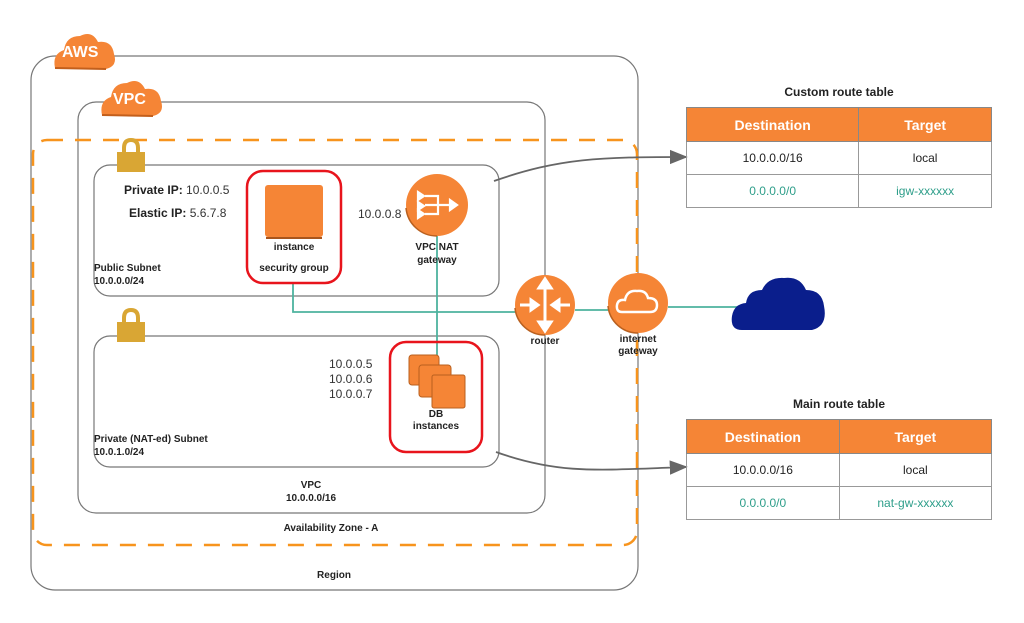 Image resolution: width=1024 pixels, height=623 pixels. What do you see at coordinates (436, 205) in the screenshot?
I see `nat-gateway-icon` at bounding box center [436, 205].